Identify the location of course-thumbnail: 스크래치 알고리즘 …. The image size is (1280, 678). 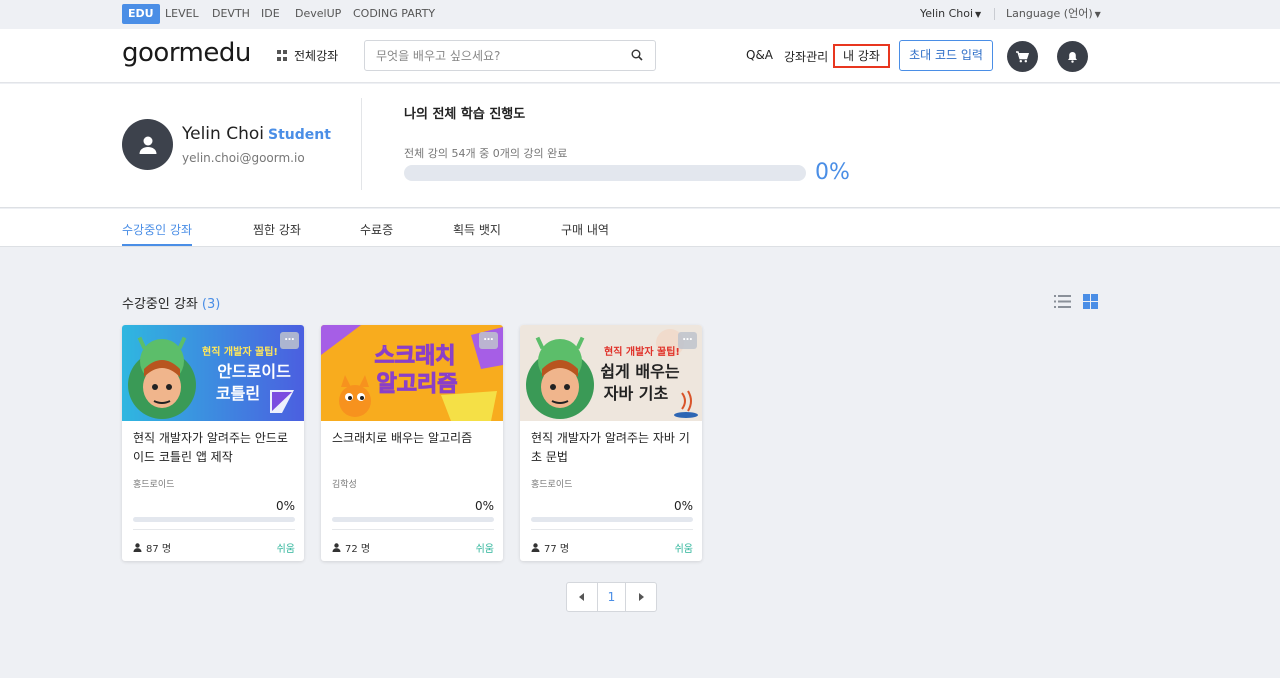
(412, 373).